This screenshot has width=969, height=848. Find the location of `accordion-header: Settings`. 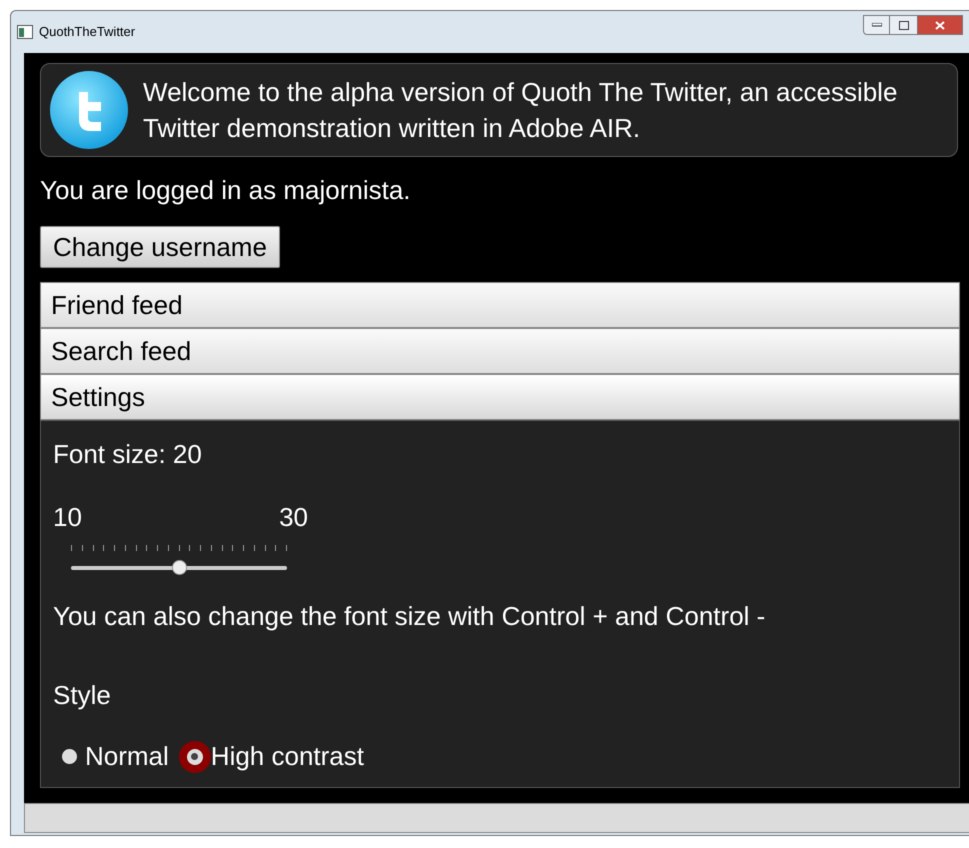

accordion-header: Settings is located at coordinates (500, 397).